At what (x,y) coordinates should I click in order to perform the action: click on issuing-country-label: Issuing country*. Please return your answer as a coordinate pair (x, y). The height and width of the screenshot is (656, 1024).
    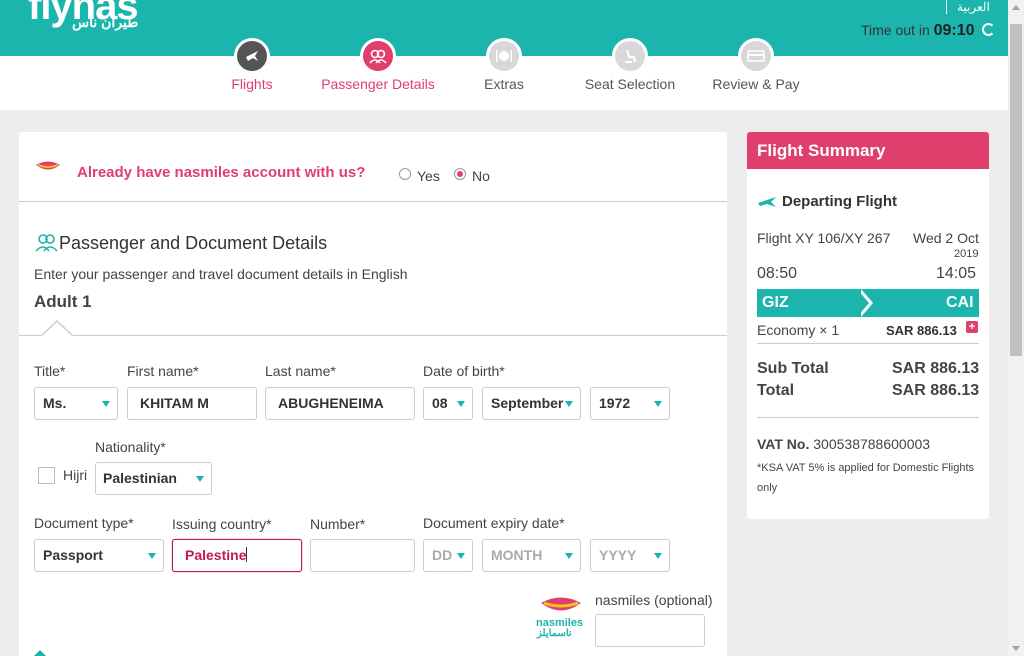
    Looking at the image, I should click on (222, 524).